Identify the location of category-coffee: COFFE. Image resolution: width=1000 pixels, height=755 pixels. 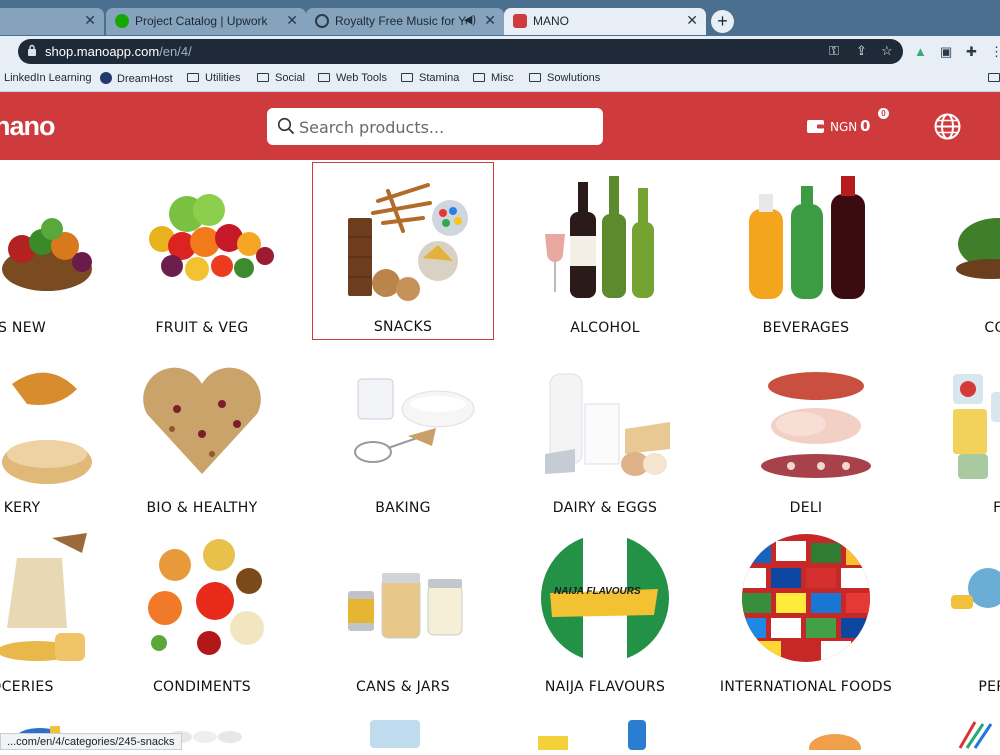
(959, 252).